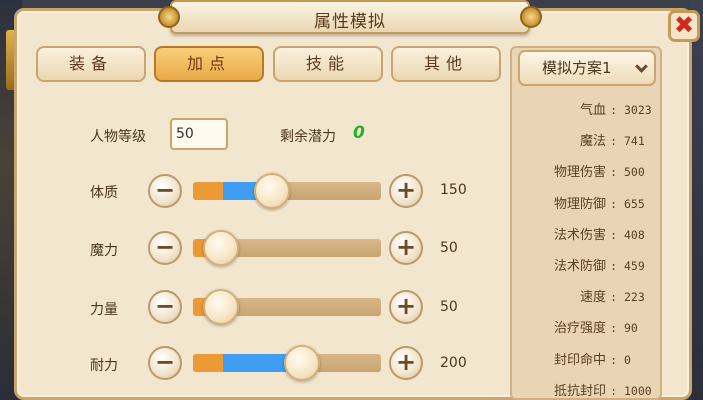 The height and width of the screenshot is (400, 703). What do you see at coordinates (579, 173) in the screenshot?
I see `stat-name: 物理伤害` at bounding box center [579, 173].